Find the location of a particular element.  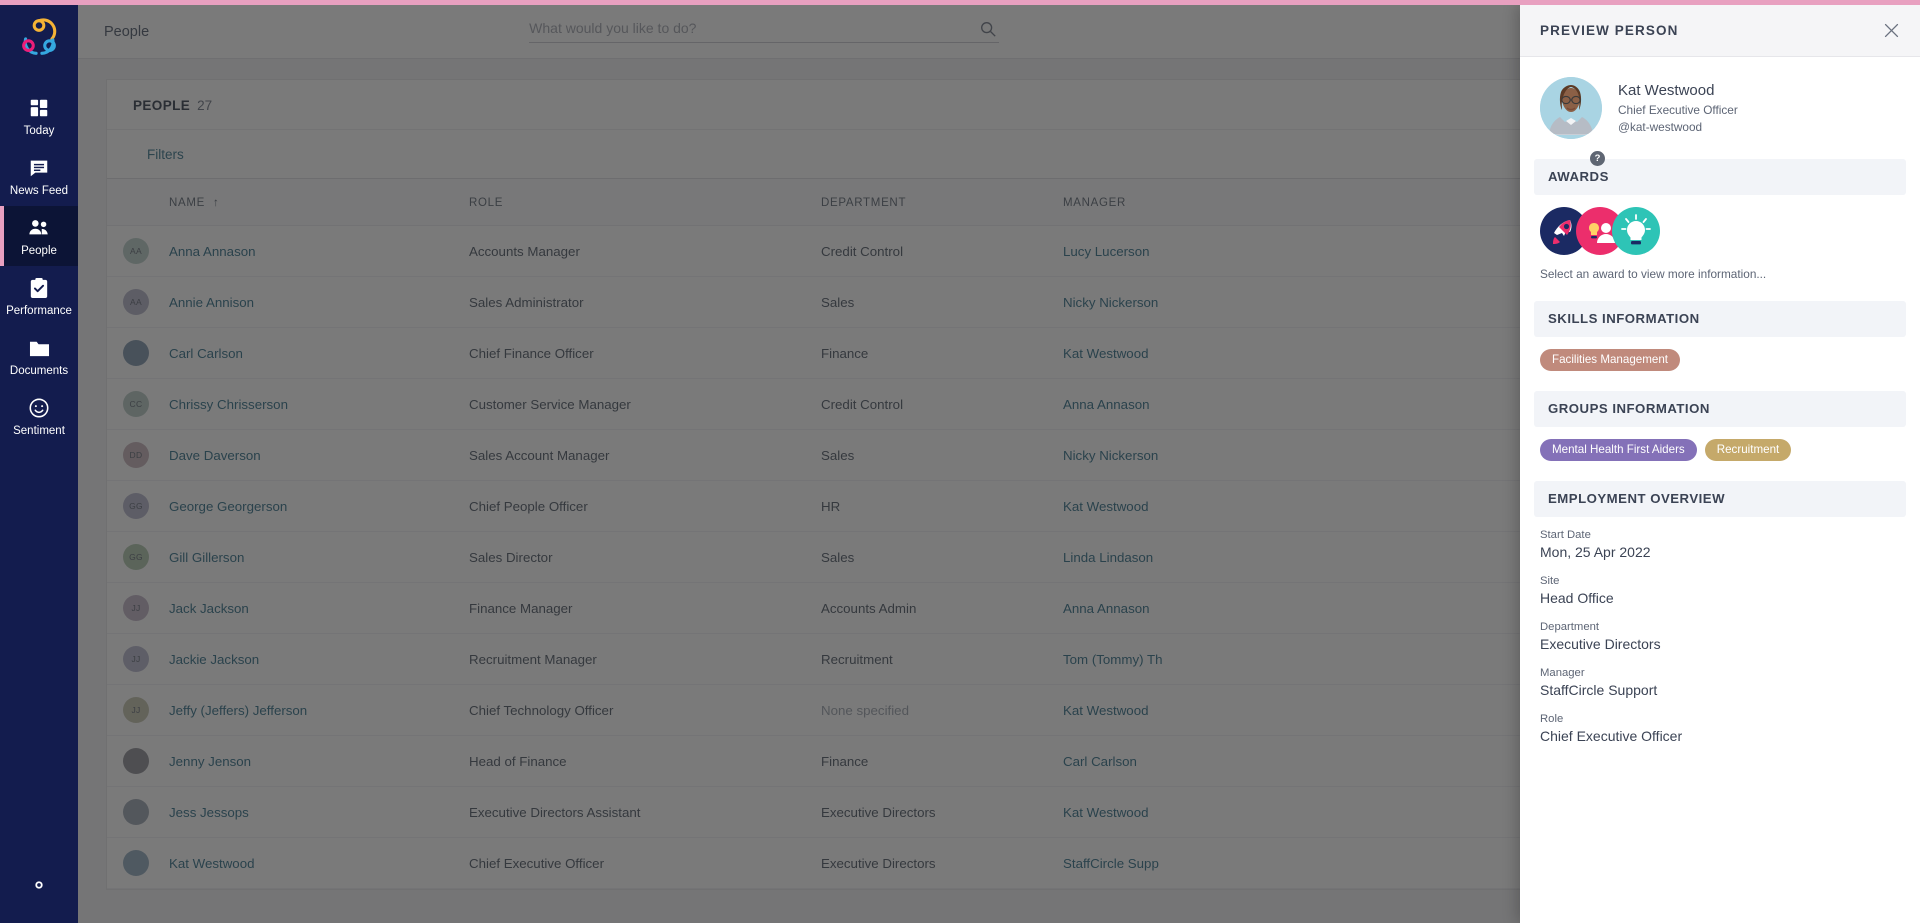

row-role-cell: Chief Technology Officer is located at coordinates (645, 710).